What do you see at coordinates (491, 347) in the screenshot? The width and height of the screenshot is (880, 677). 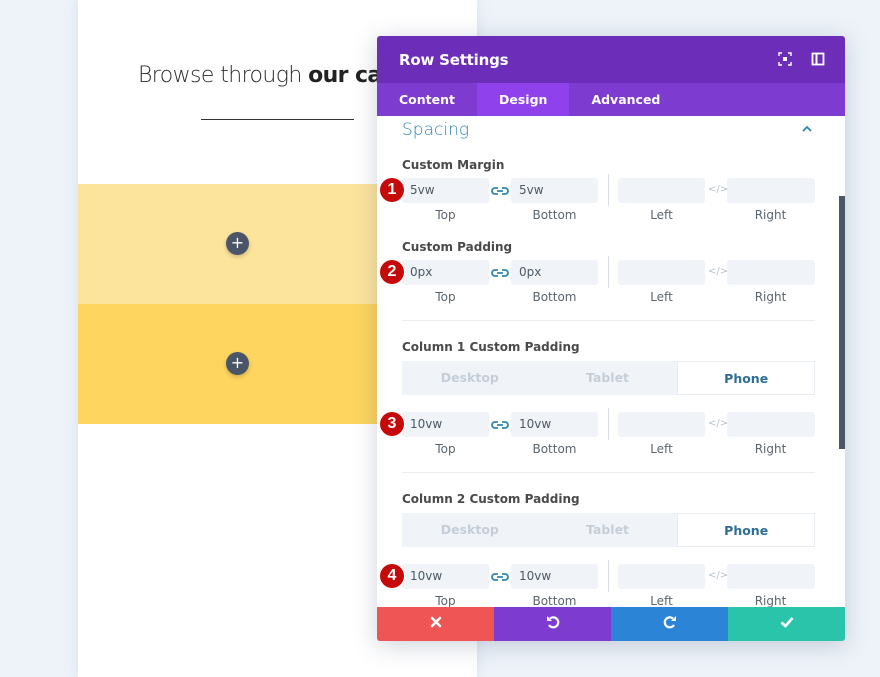 I see `column-1-padding-label: Column 1 Custom Padding` at bounding box center [491, 347].